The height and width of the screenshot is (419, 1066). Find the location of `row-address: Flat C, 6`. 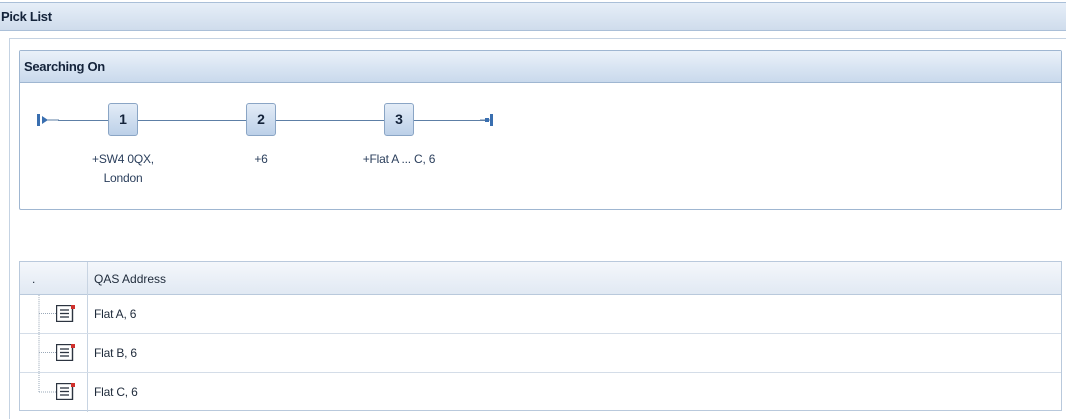

row-address: Flat C, 6 is located at coordinates (116, 392).